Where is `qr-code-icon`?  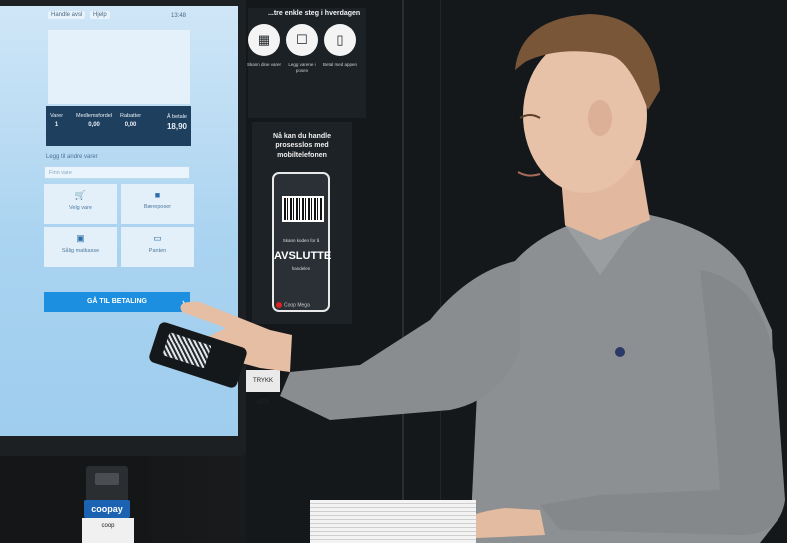 qr-code-icon is located at coordinates (187, 350).